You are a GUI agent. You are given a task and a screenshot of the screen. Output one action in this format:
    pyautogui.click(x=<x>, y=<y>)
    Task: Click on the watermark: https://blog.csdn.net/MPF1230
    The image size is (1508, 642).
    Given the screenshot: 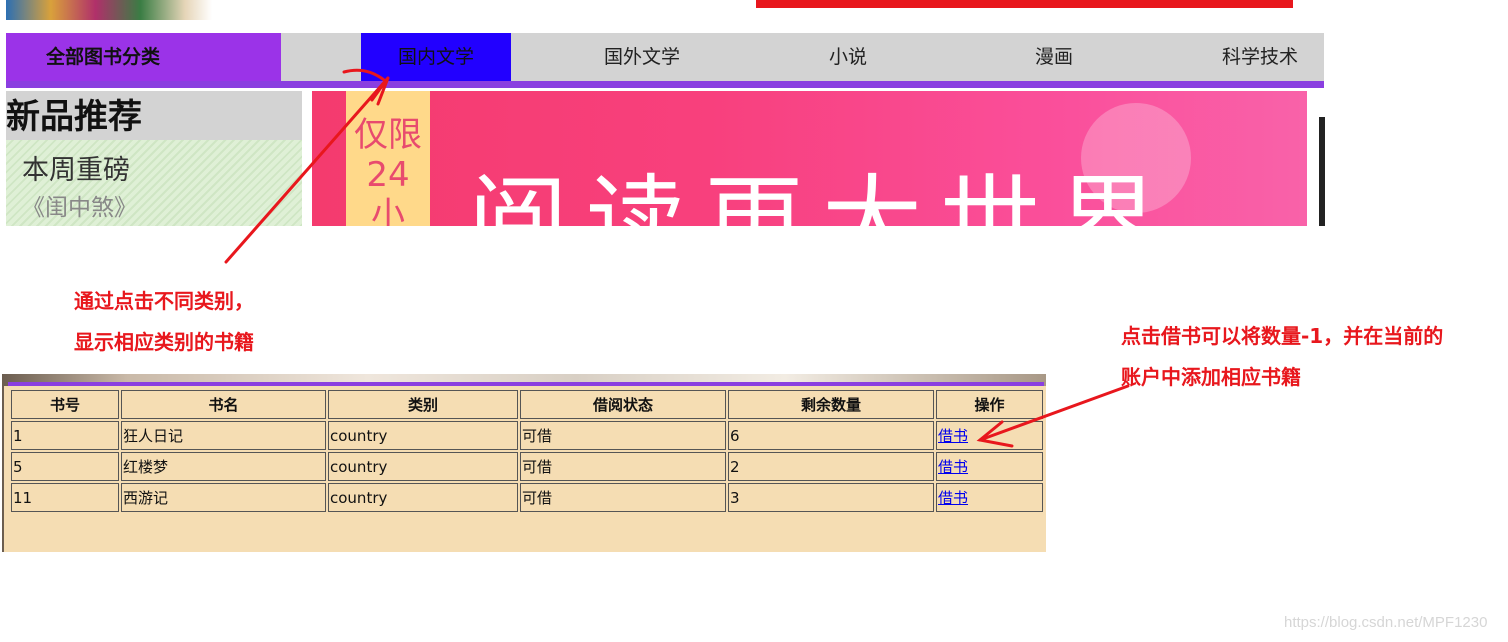 What is the action you would take?
    pyautogui.click(x=1386, y=622)
    